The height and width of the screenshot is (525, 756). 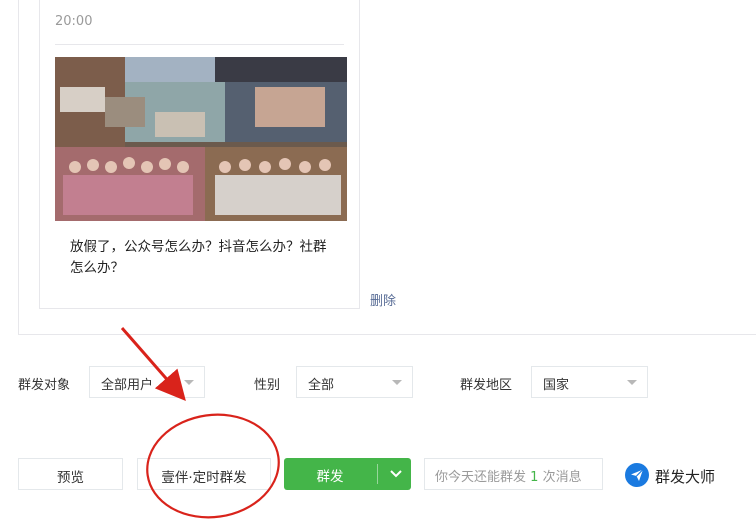 What do you see at coordinates (481, 477) in the screenshot?
I see `quota-prefix: 你今天还能群发` at bounding box center [481, 477].